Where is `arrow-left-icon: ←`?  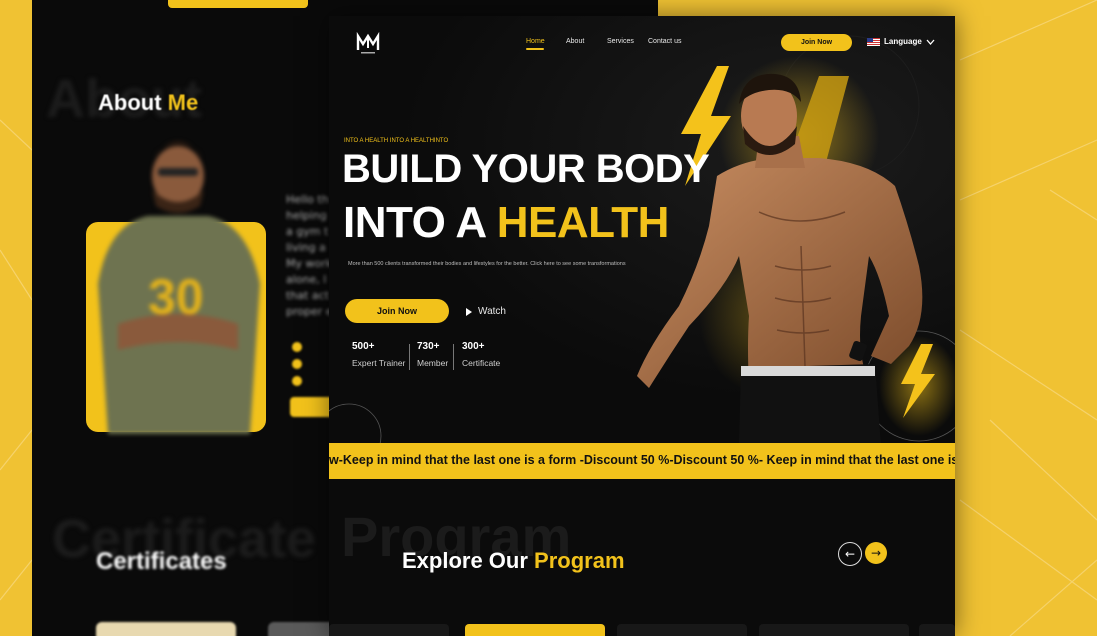 arrow-left-icon: ← is located at coordinates (850, 554).